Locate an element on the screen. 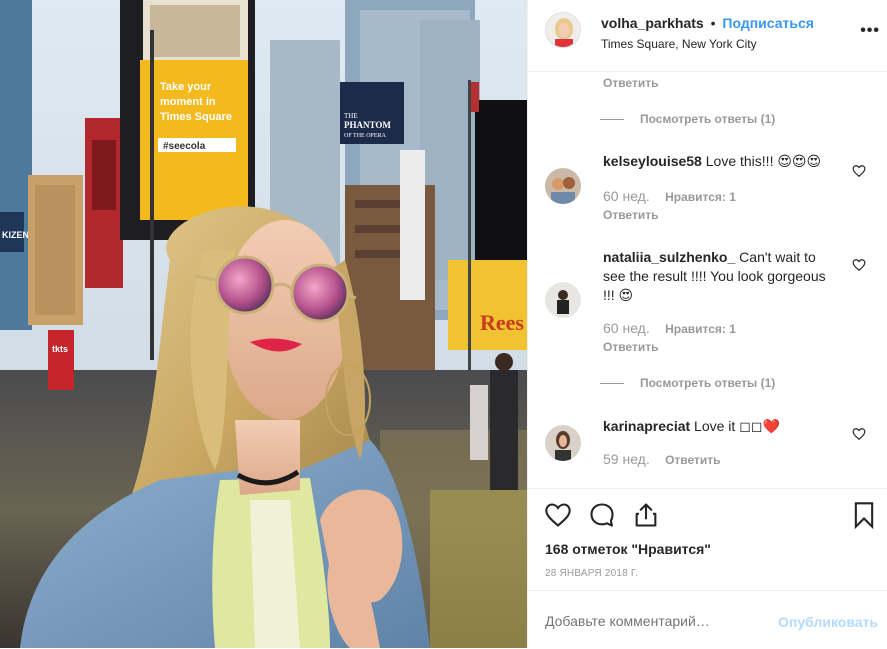 The width and height of the screenshot is (887, 649). share-icon is located at coordinates (646, 515).